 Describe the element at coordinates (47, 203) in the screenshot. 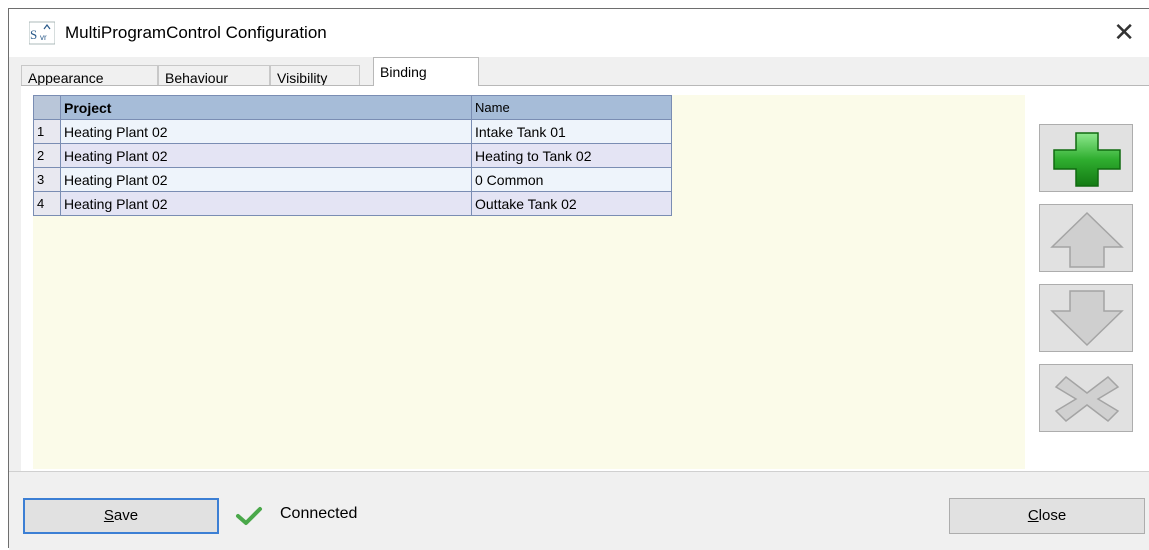

I see `row-number: 4` at that location.